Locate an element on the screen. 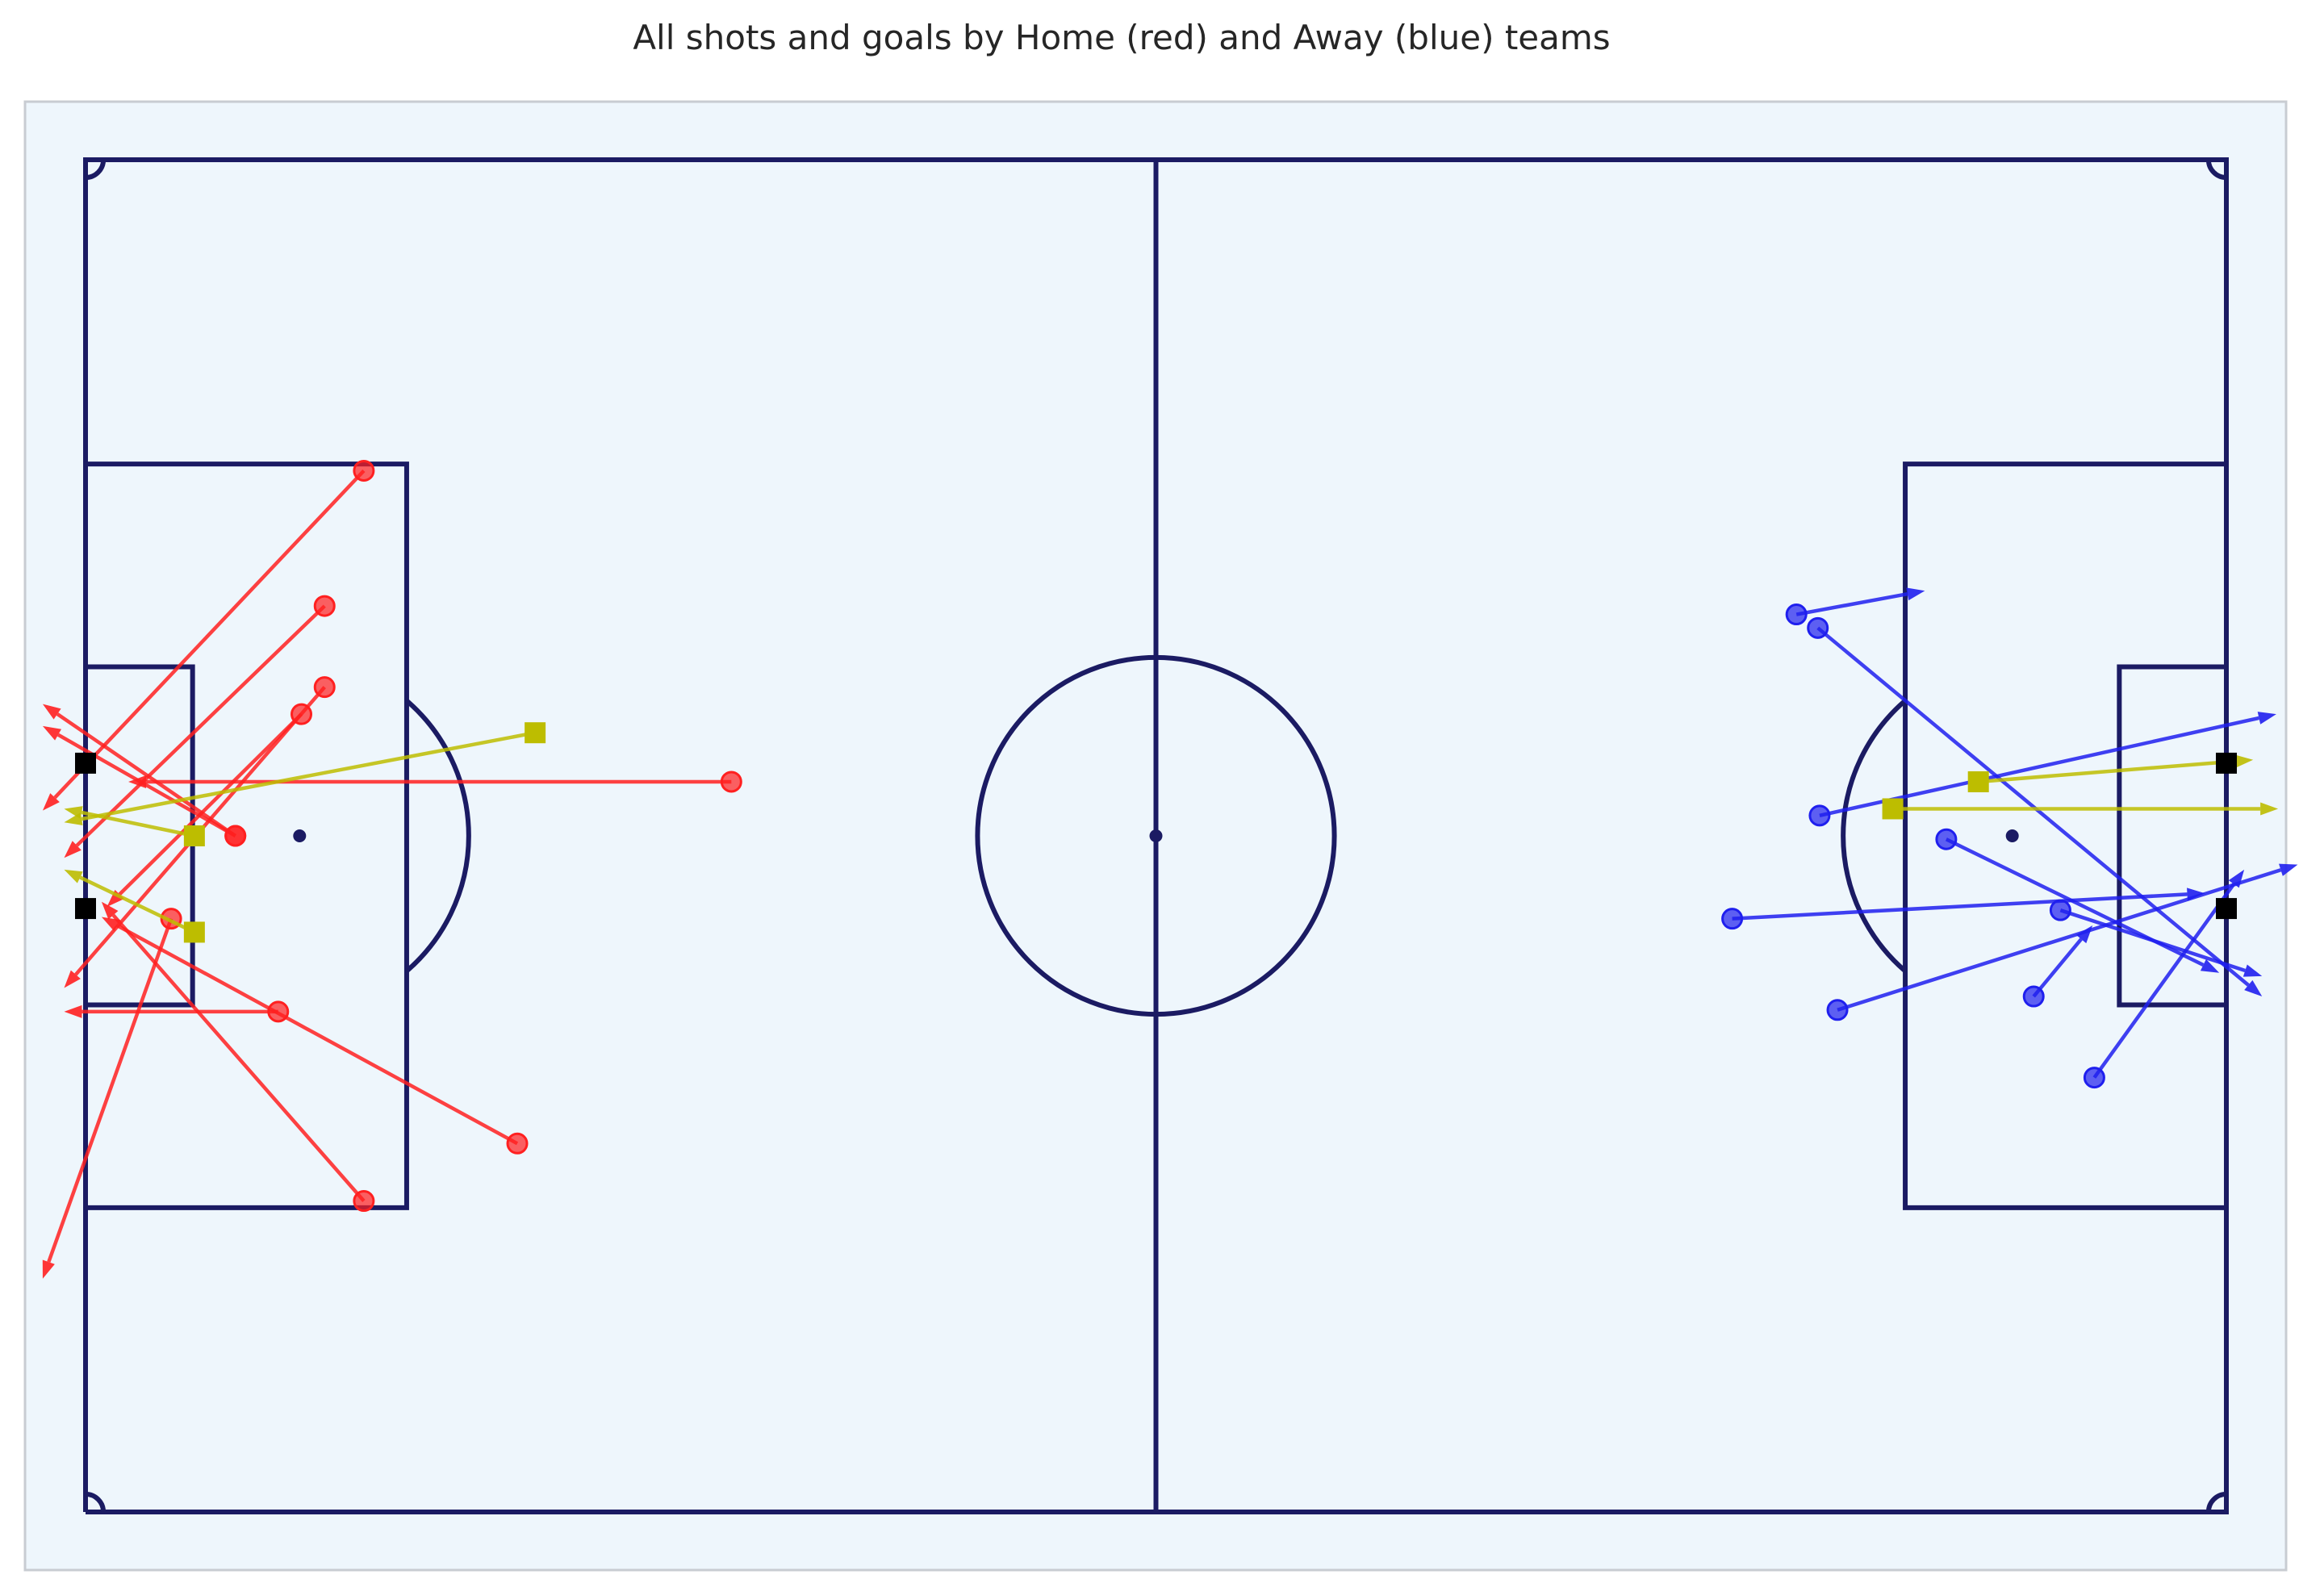  left-penalty-spot is located at coordinates (300, 836).